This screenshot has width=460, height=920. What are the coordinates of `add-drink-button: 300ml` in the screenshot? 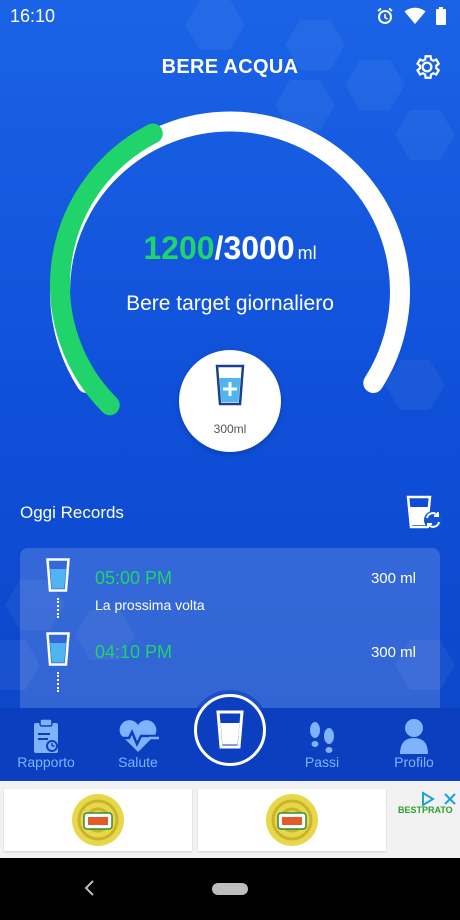 It's located at (230, 401).